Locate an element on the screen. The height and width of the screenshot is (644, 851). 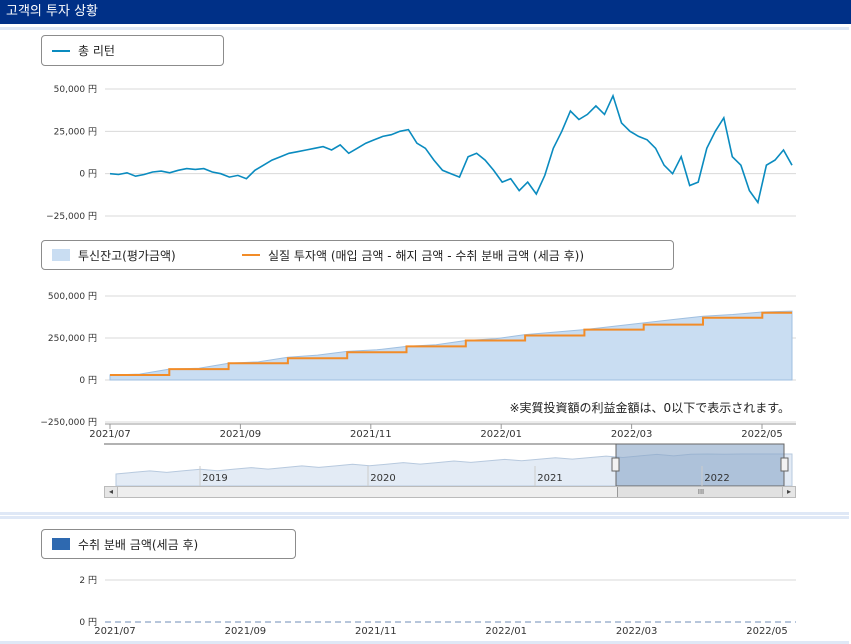
window-title-bar: 고객의 투자 상황 is located at coordinates (425, 12).